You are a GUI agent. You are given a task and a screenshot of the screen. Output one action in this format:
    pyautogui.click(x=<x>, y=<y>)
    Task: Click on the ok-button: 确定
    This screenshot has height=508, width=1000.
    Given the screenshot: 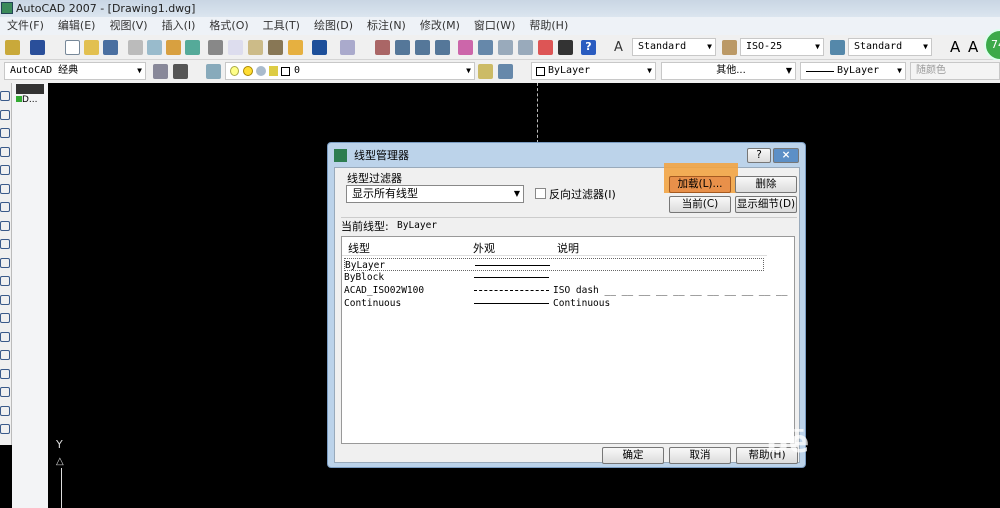 What is the action you would take?
    pyautogui.click(x=633, y=455)
    